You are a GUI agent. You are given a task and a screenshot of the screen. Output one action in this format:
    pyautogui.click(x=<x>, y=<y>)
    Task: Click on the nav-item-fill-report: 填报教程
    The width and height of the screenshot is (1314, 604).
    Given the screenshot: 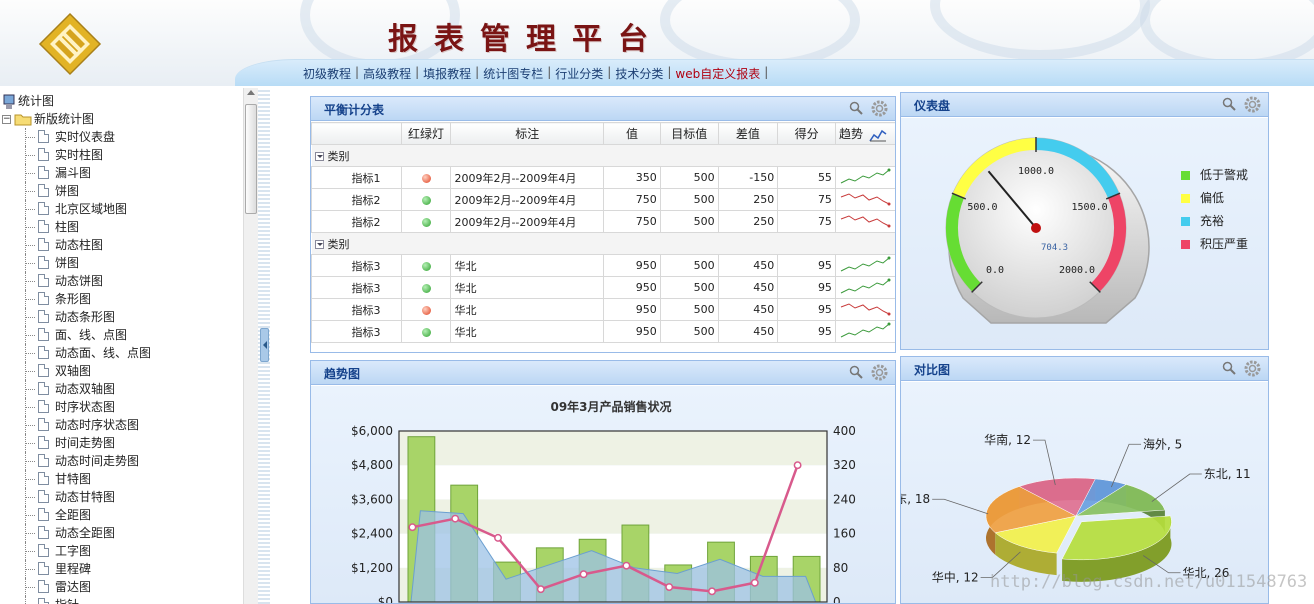 What is the action you would take?
    pyautogui.click(x=447, y=73)
    